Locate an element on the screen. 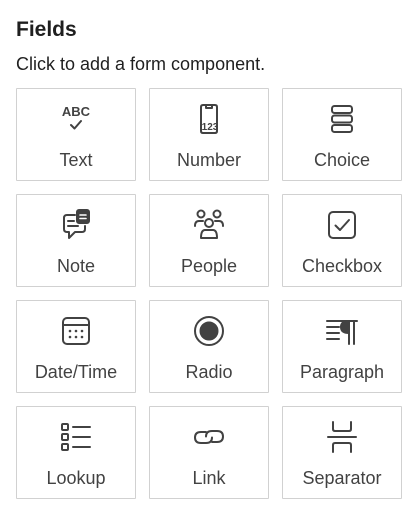 The width and height of the screenshot is (419, 531). field-tile-separator: Separator is located at coordinates (342, 452).